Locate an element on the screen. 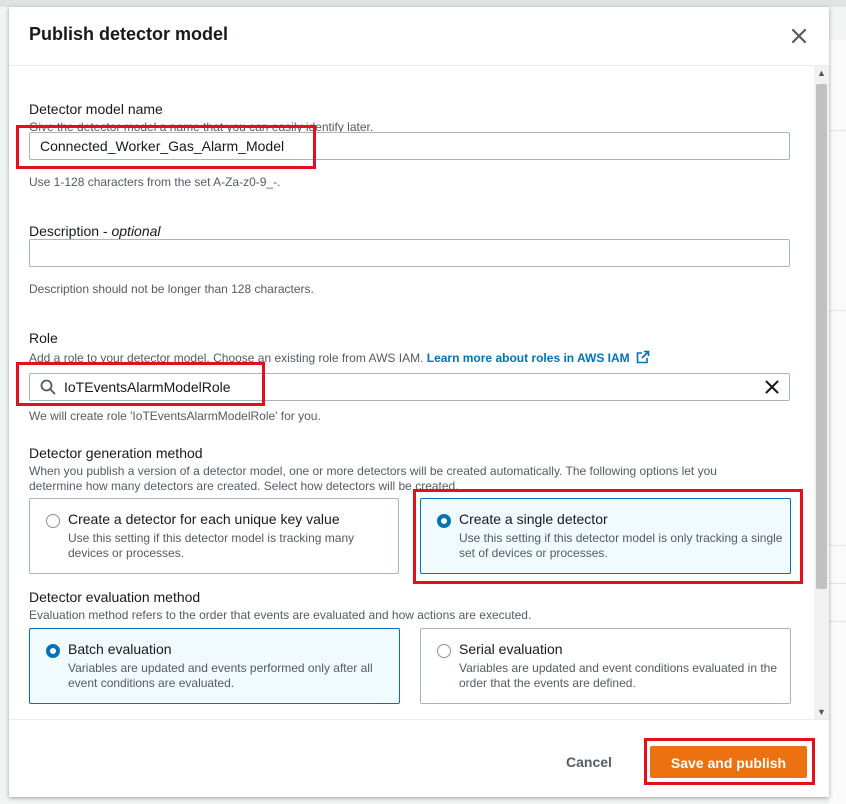 This screenshot has height=804, width=846. role-label: Role is located at coordinates (43, 338).